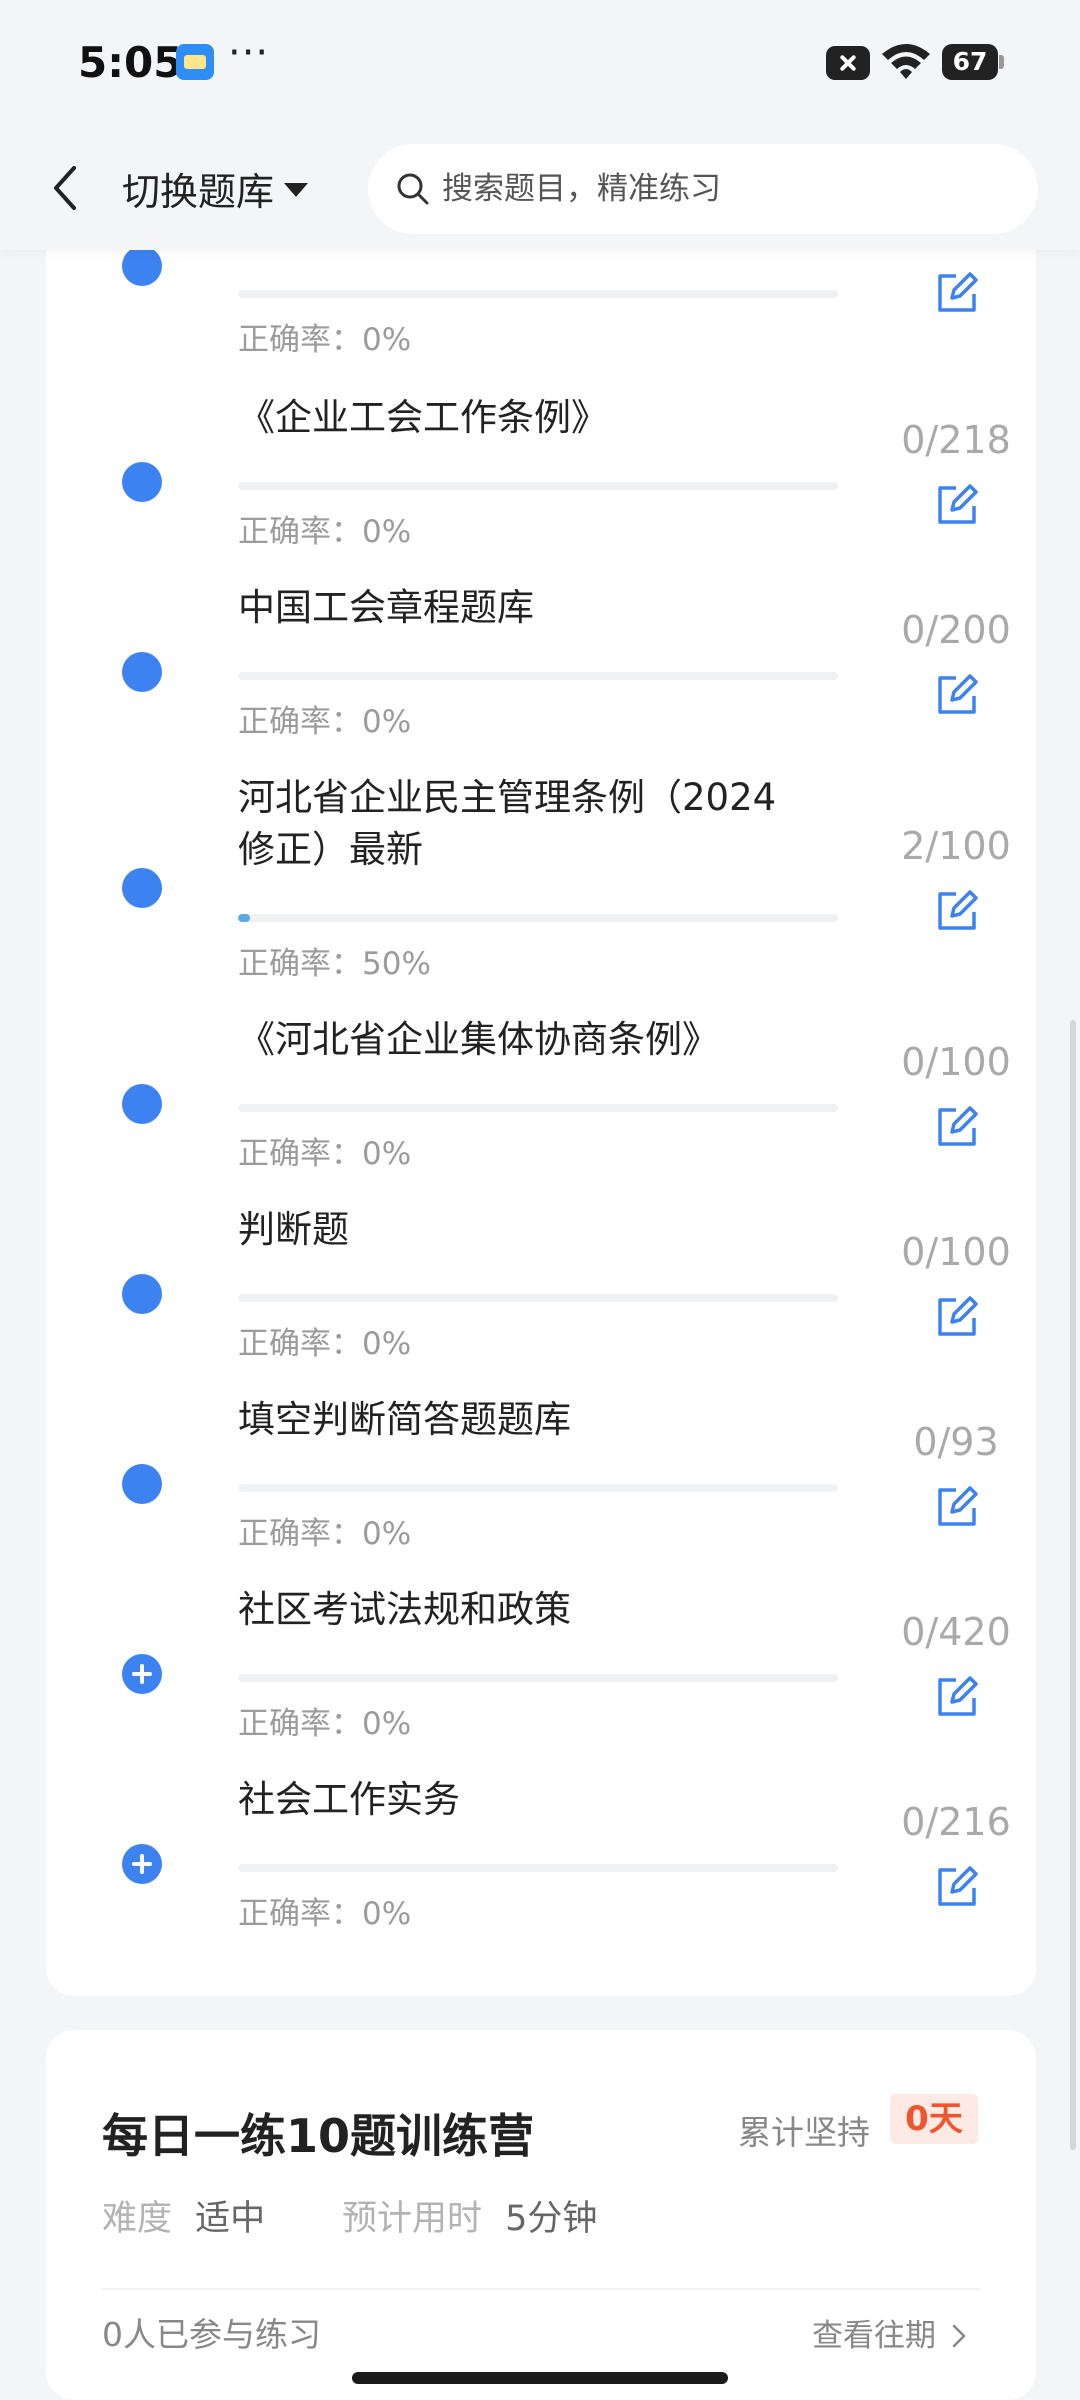 The height and width of the screenshot is (2400, 1080). I want to click on battery-icon: 67, so click(973, 62).